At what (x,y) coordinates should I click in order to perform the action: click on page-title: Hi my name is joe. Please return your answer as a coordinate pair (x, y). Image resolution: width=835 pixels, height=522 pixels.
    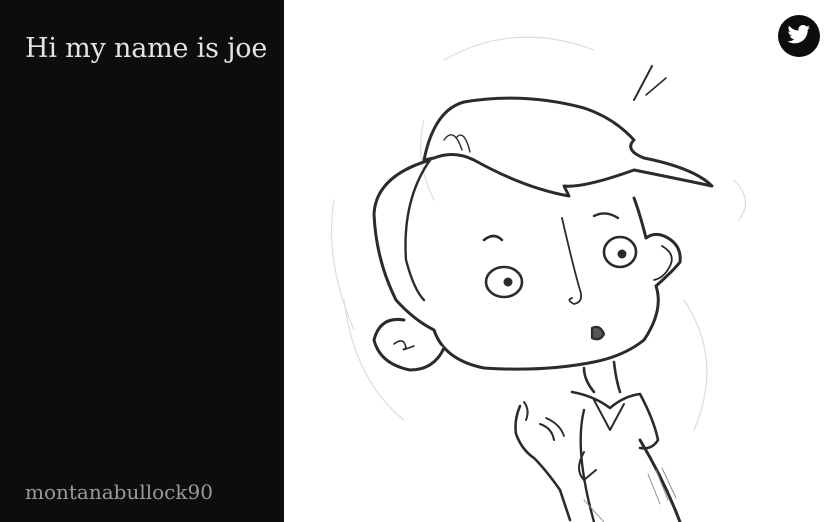
    Looking at the image, I should click on (146, 48).